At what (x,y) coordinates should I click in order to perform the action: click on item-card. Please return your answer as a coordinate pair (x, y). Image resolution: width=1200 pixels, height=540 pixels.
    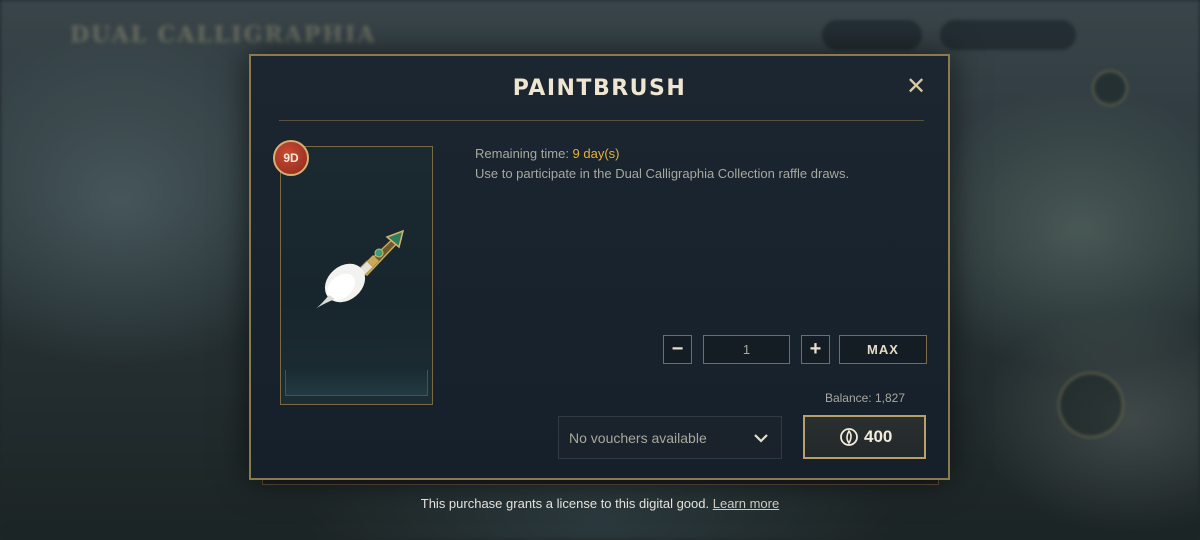
    Looking at the image, I should click on (356, 275).